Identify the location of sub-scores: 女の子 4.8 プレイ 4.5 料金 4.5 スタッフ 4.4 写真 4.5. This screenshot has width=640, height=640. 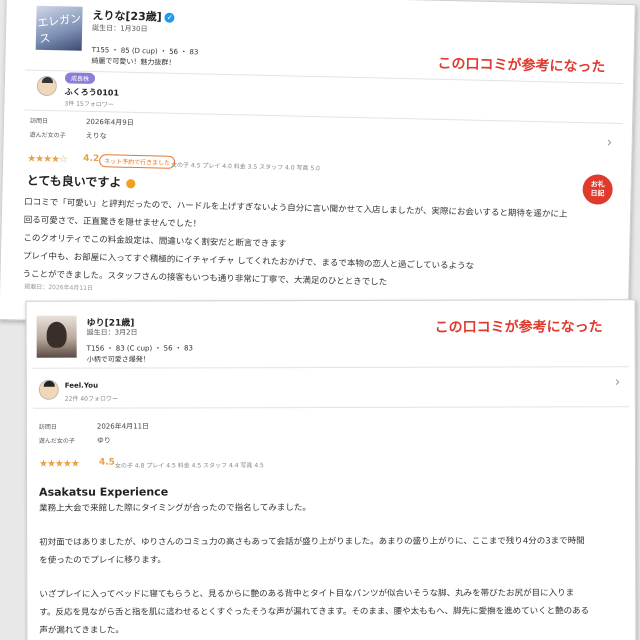
(189, 466).